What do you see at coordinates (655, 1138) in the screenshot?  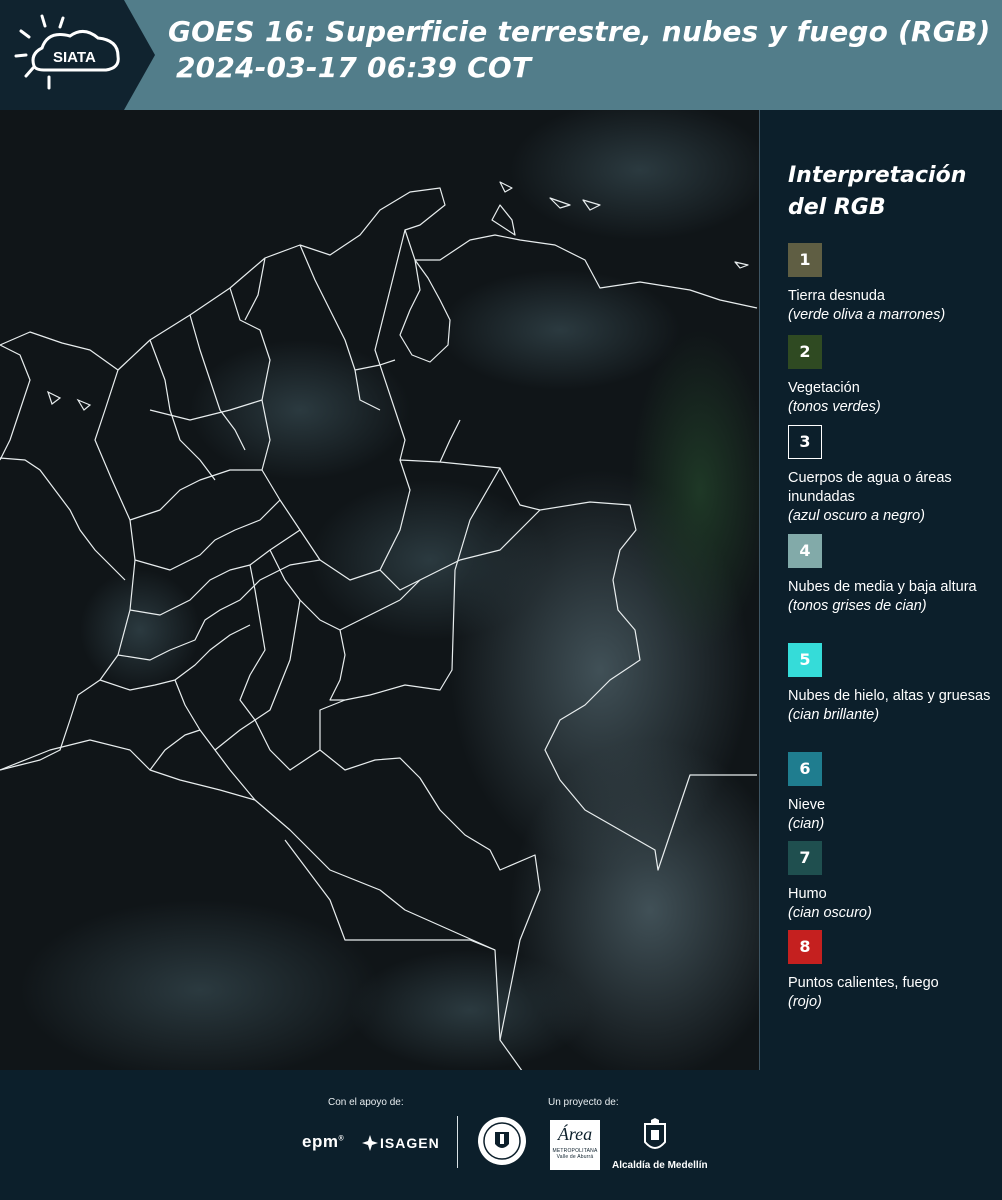 I see `alcaldia-emblem-icon` at bounding box center [655, 1138].